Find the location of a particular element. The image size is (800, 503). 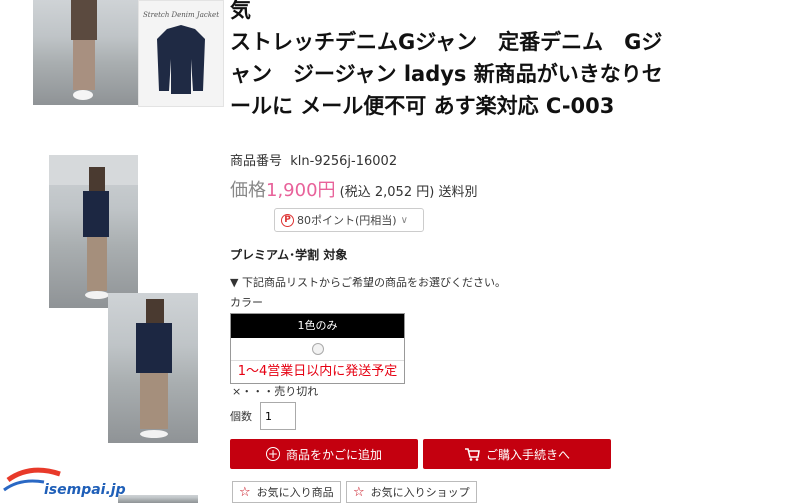

add-to-cart-label: 商品をかごに追加 is located at coordinates (333, 454).